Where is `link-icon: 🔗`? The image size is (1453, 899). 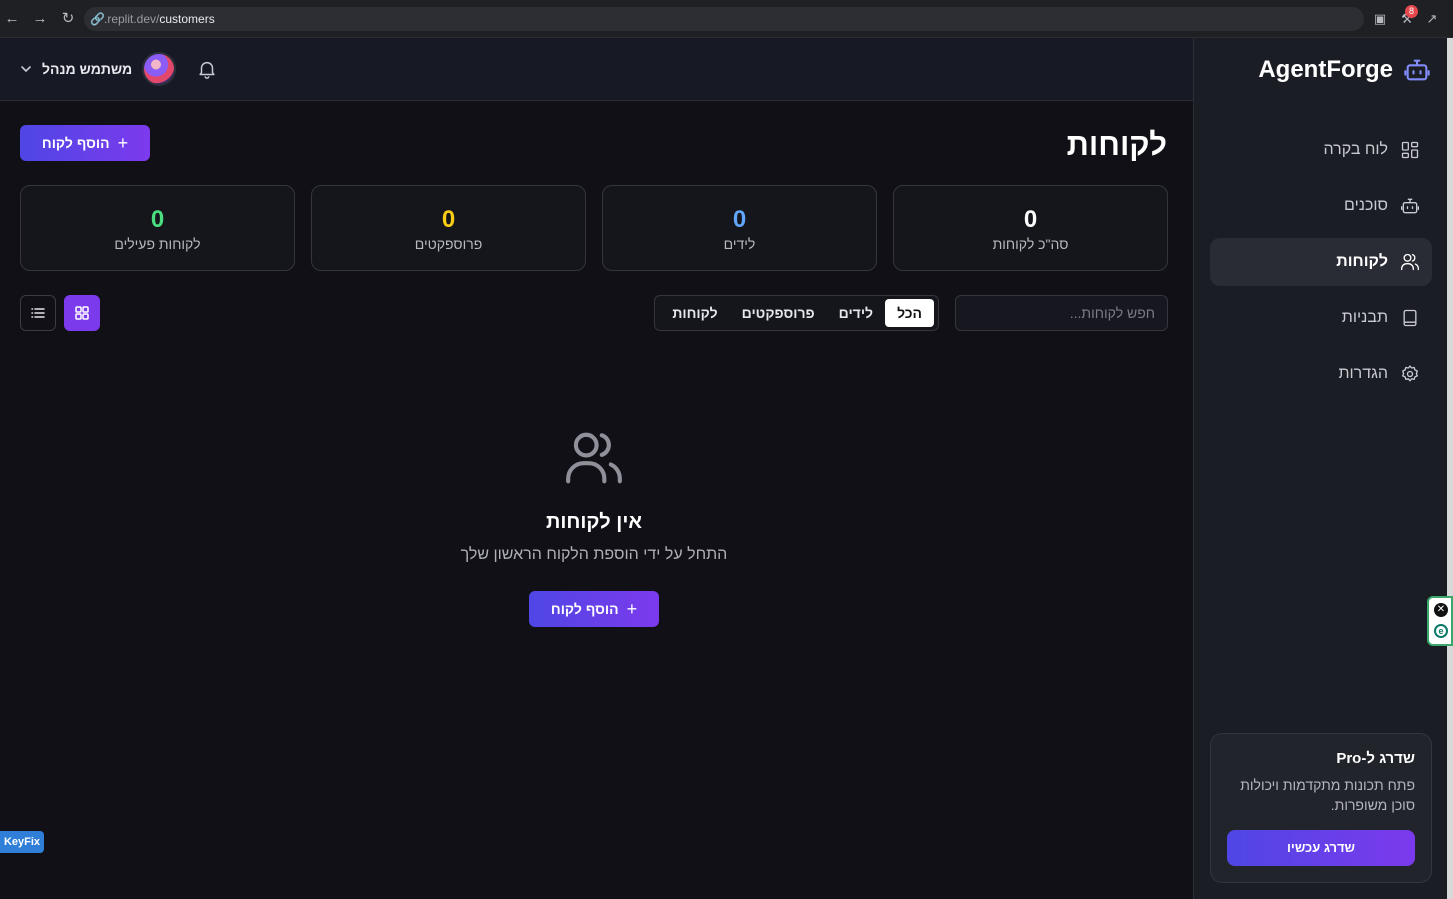
link-icon: 🔗 is located at coordinates (97, 19).